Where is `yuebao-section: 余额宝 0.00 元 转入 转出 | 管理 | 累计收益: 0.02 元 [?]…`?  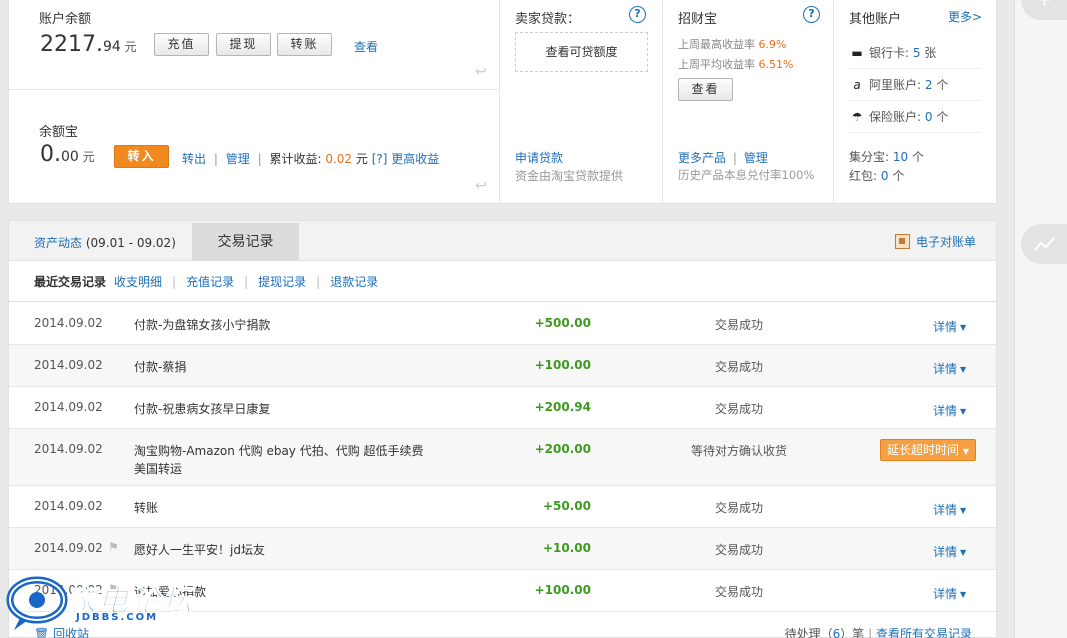
yuebao-section: 余额宝 0.00 元 转入 转出 | 管理 | 累计收益: 0.02 元 [?]… is located at coordinates (254, 147).